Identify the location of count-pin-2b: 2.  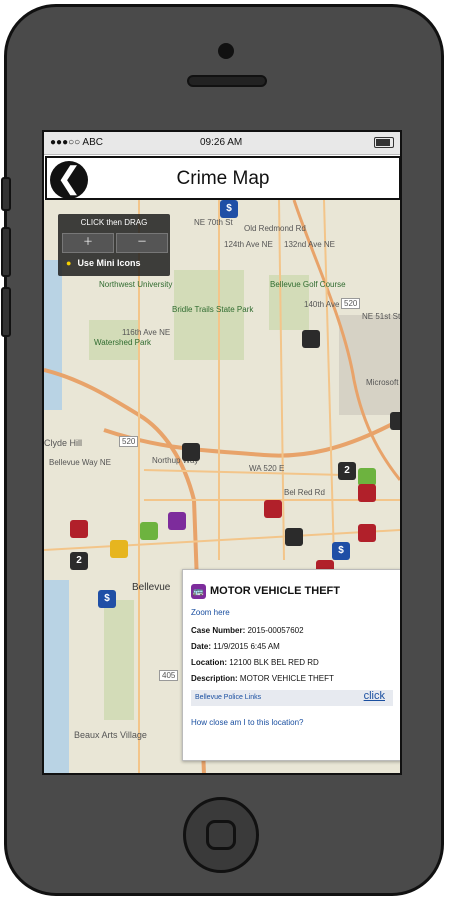
(79, 561).